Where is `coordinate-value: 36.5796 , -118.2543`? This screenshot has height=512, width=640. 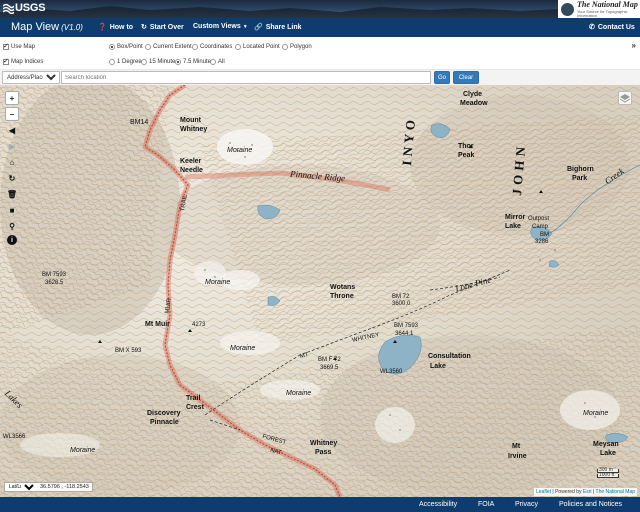 coordinate-value: 36.5796 , -118.2543 is located at coordinates (64, 487).